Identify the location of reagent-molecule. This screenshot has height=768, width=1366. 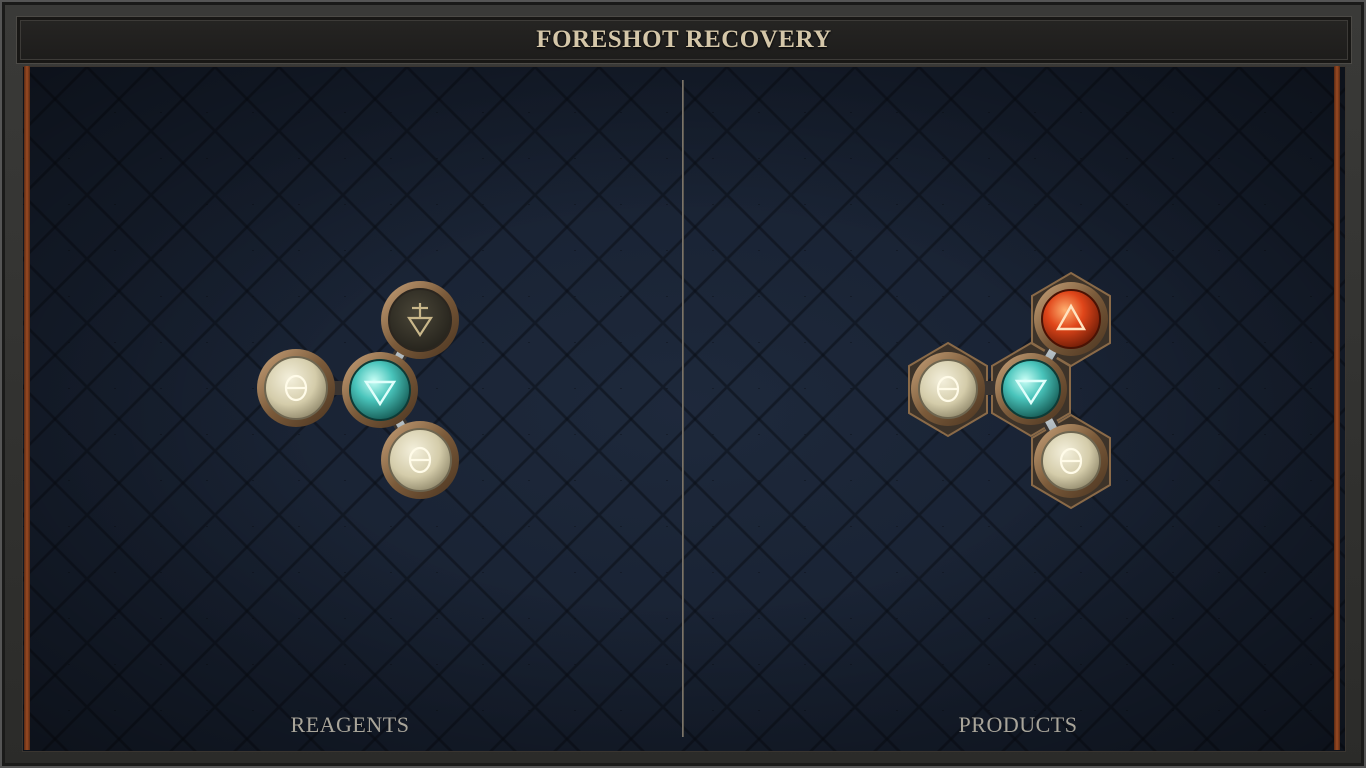
(358, 390).